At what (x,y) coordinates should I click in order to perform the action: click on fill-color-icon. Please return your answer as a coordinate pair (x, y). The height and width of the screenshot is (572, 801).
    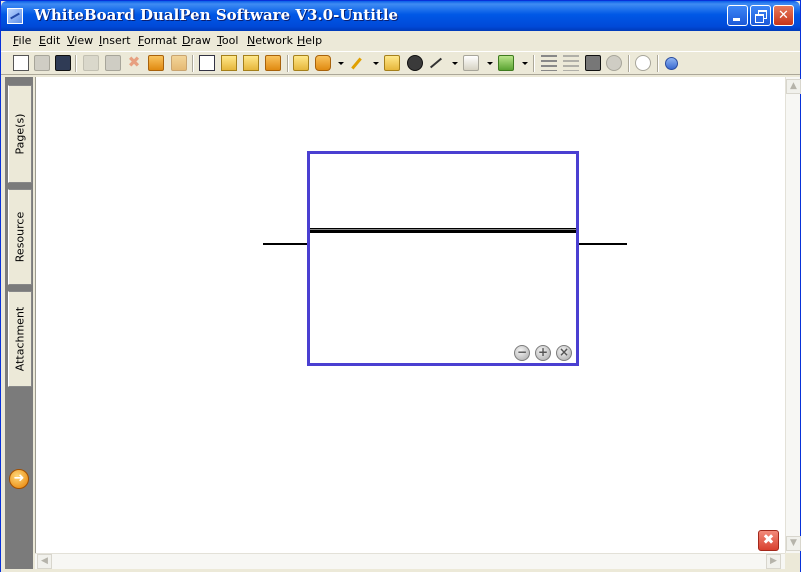
    Looking at the image, I should click on (593, 63).